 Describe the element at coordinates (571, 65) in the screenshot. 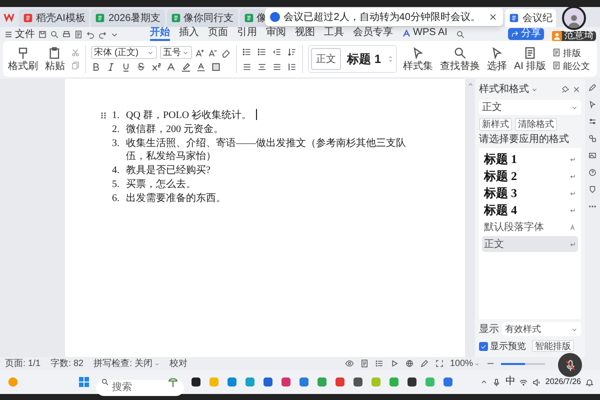

I see `ribbon-button: 能公文` at that location.